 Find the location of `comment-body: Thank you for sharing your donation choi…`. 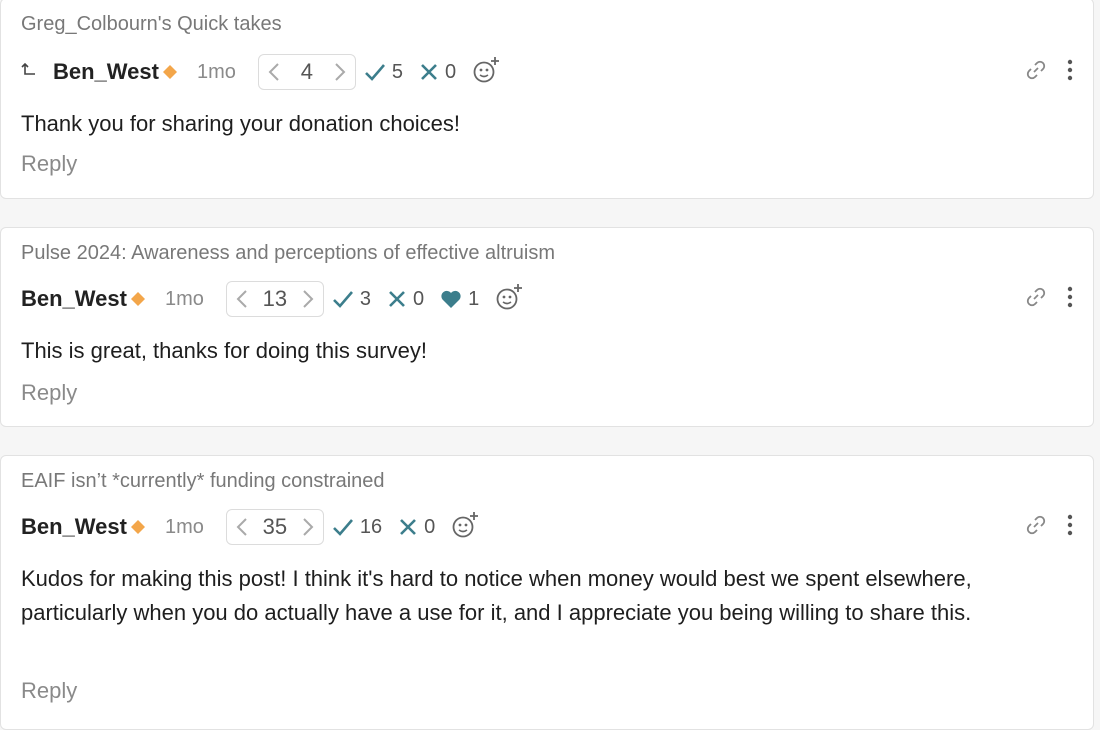

comment-body: Thank you for sharing your donation choi… is located at coordinates (241, 123).